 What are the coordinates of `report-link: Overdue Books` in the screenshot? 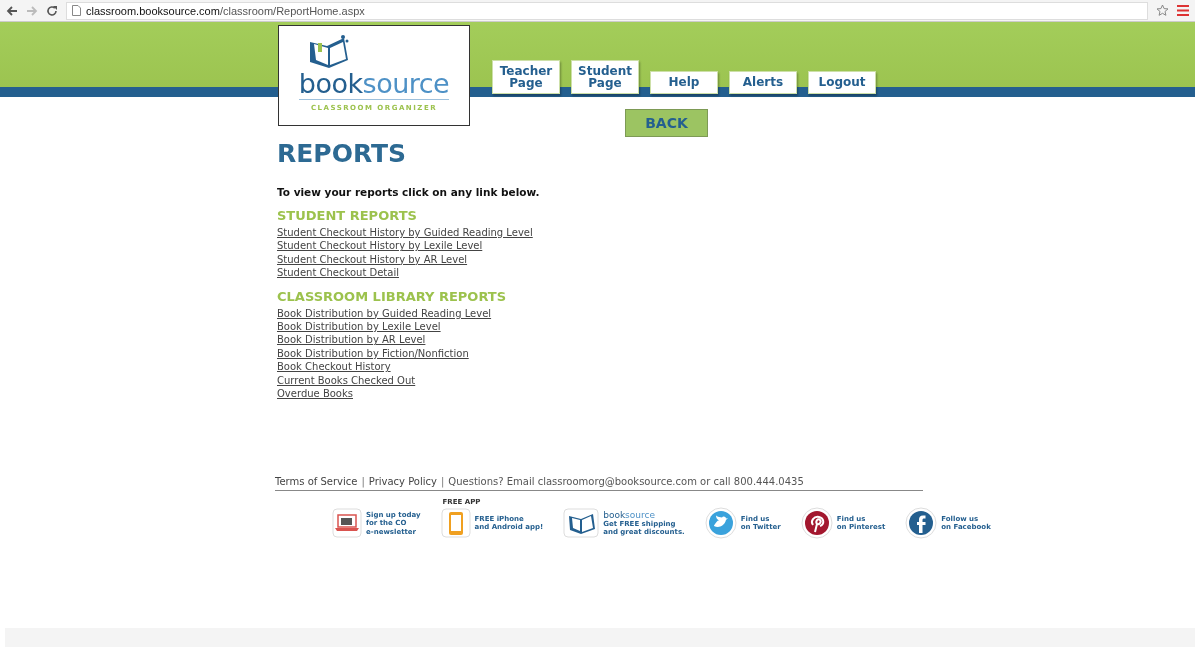 It's located at (315, 394).